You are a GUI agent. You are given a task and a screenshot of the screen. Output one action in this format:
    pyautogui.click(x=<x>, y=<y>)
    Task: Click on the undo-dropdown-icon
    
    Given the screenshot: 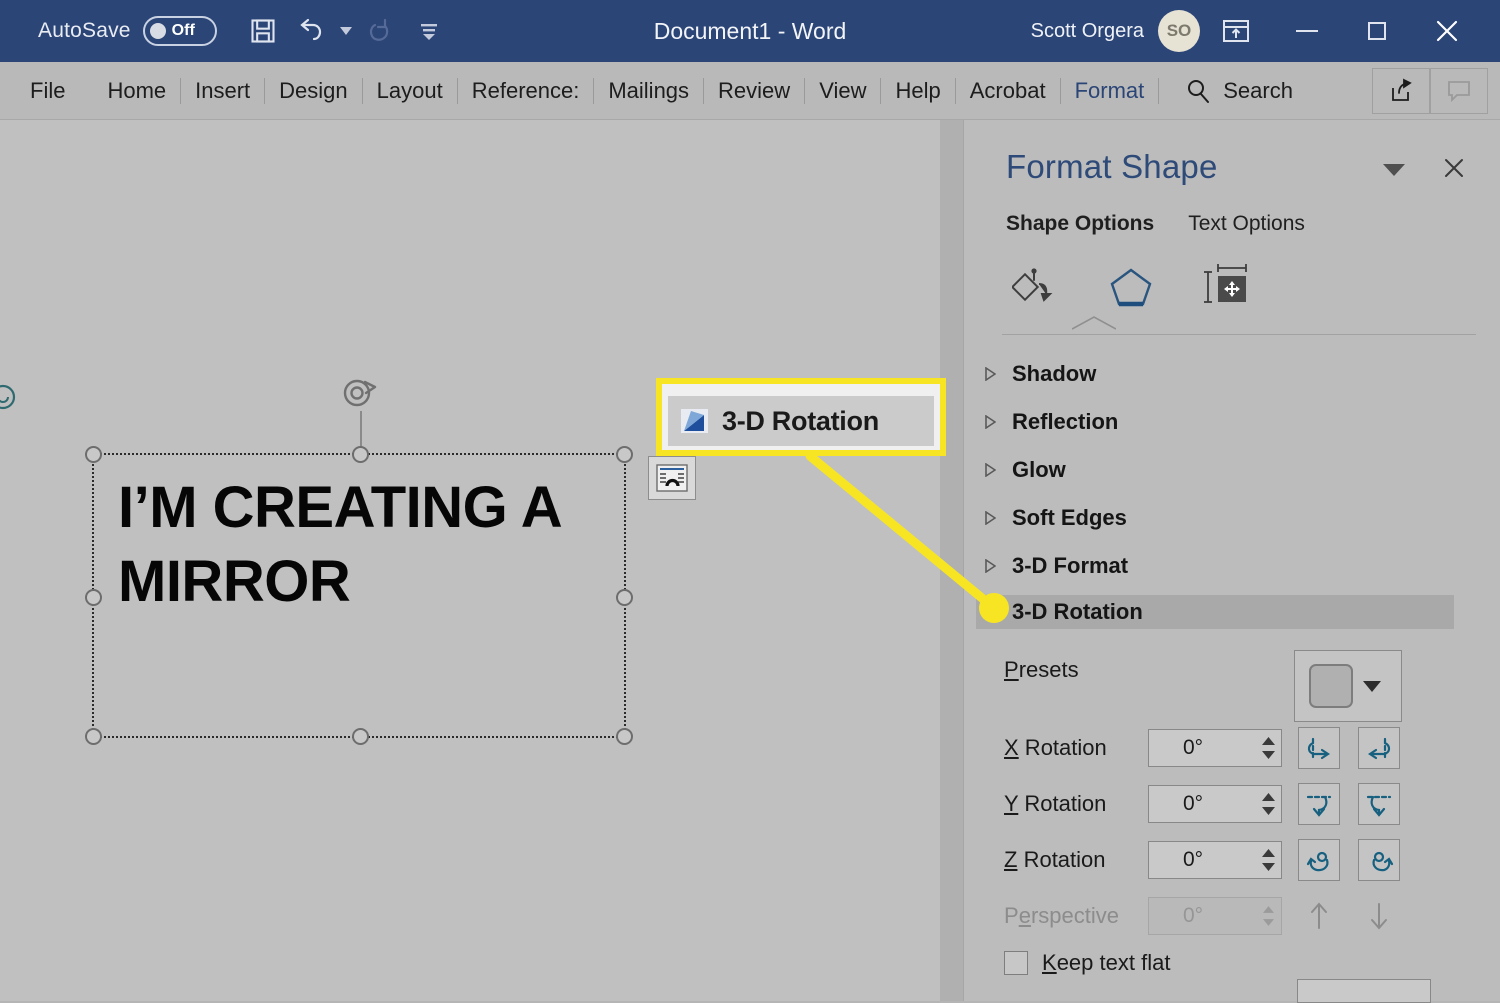 What is the action you would take?
    pyautogui.click(x=346, y=31)
    